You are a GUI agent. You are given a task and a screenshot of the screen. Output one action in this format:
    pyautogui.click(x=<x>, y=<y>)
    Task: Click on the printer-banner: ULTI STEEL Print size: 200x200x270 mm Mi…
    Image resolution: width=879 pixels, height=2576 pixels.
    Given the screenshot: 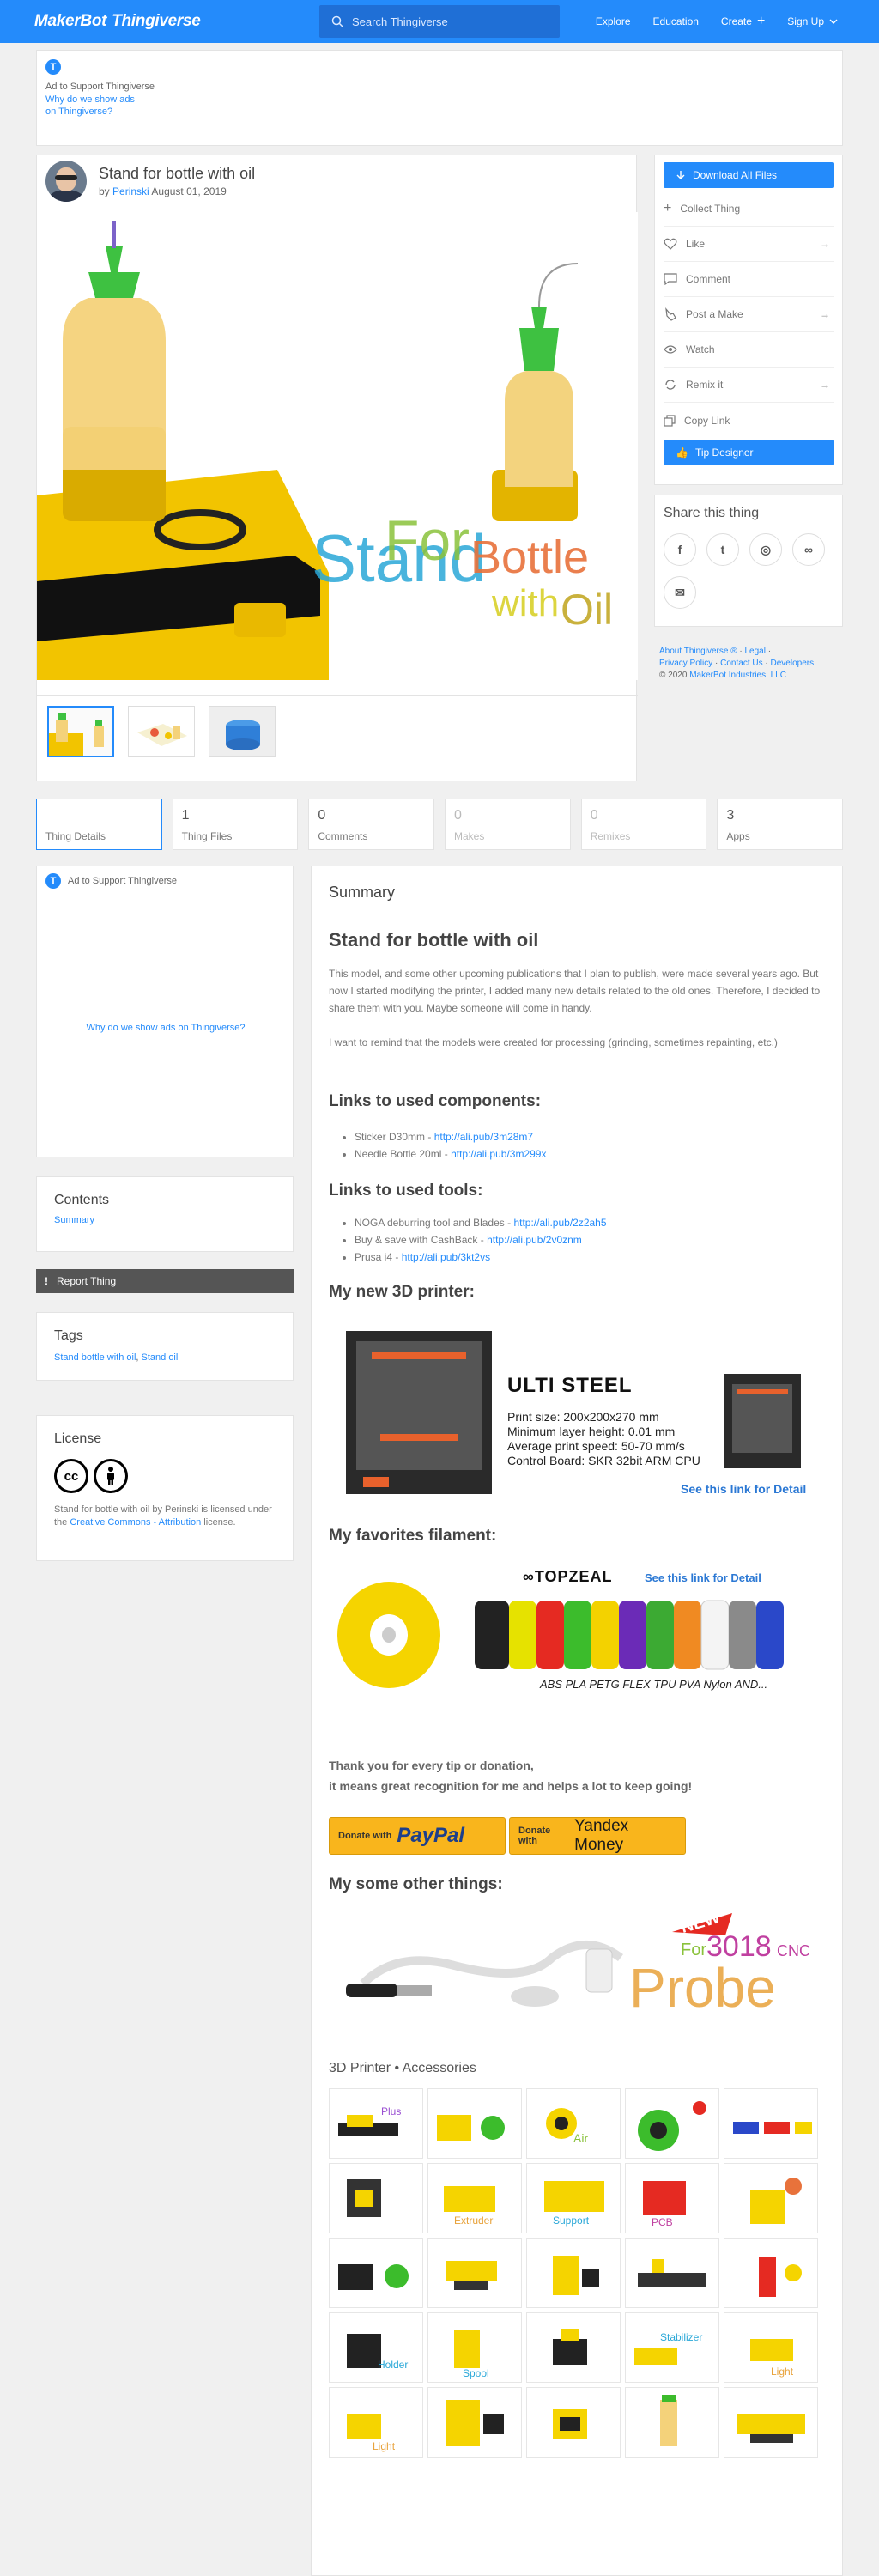 What is the action you would take?
    pyautogui.click(x=572, y=1408)
    